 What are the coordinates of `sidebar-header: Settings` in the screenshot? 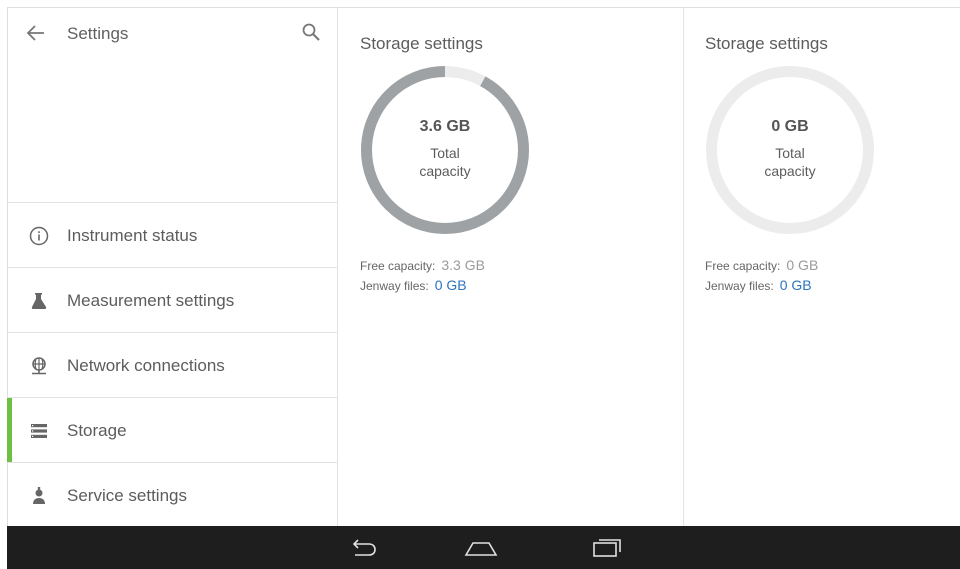 It's located at (173, 105).